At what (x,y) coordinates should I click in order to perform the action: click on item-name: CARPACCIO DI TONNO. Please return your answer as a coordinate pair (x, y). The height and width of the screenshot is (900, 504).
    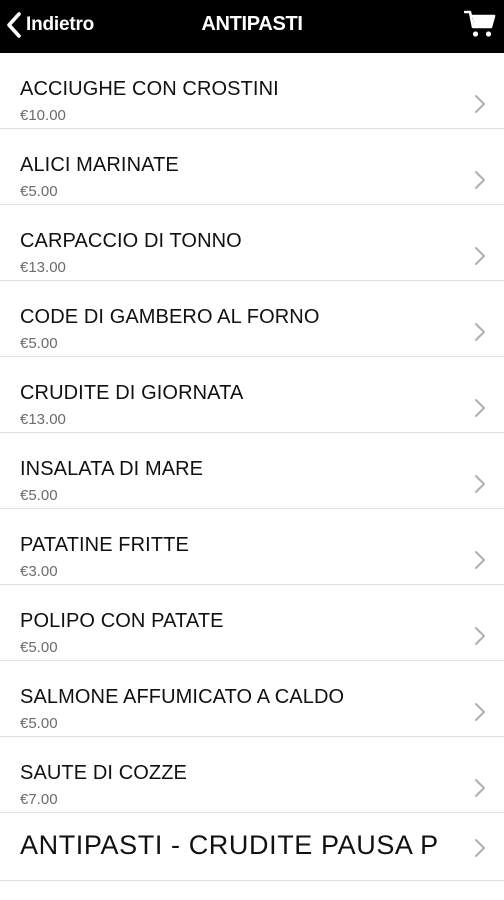
    Looking at the image, I should click on (131, 241).